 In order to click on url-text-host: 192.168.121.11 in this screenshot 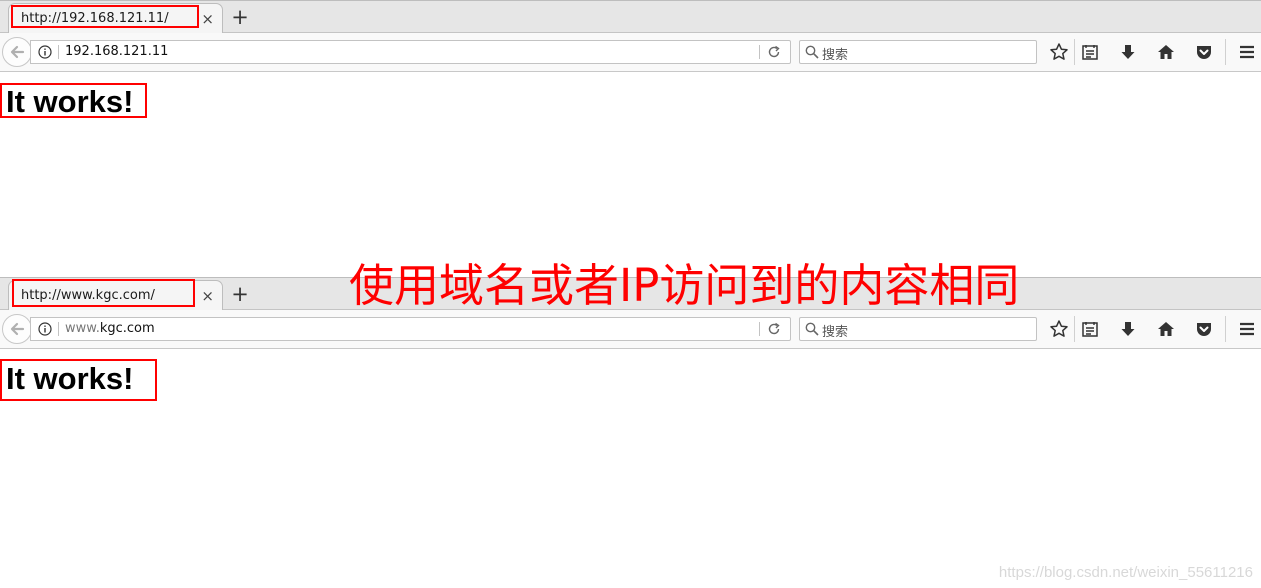, I will do `click(117, 51)`.